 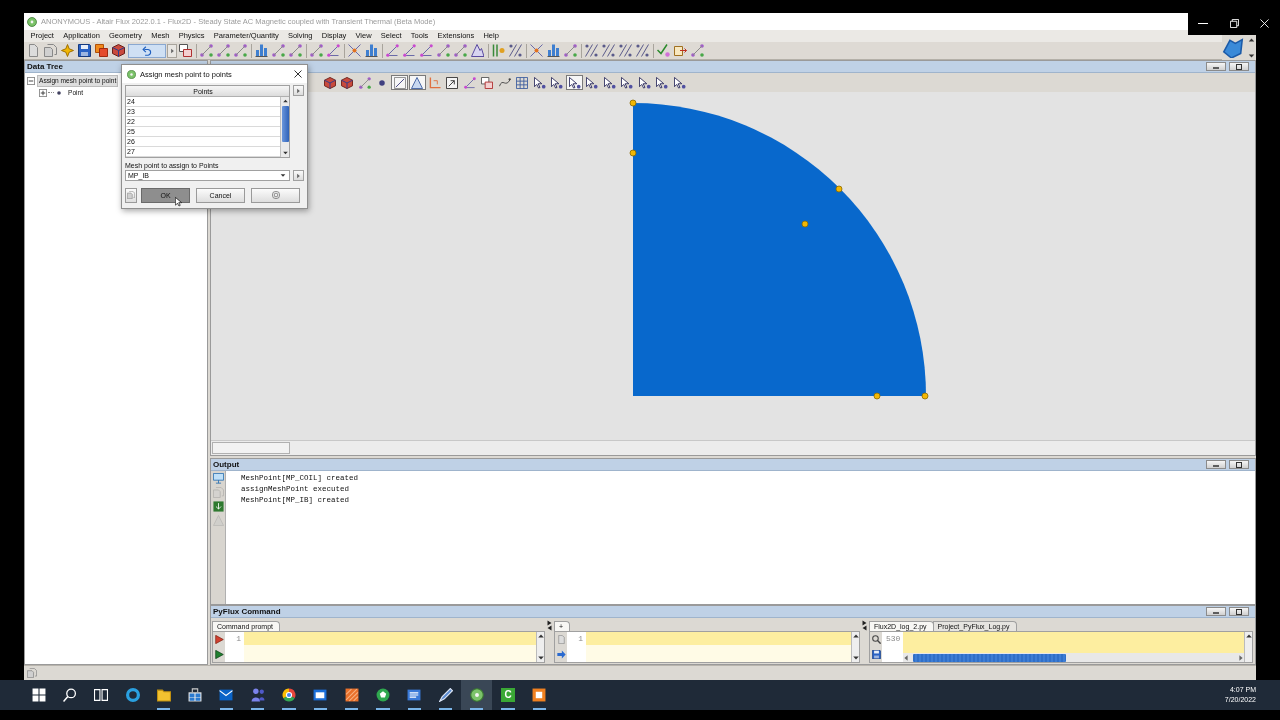 What do you see at coordinates (1073, 642) in the screenshot?
I see `code-editor-field` at bounding box center [1073, 642].